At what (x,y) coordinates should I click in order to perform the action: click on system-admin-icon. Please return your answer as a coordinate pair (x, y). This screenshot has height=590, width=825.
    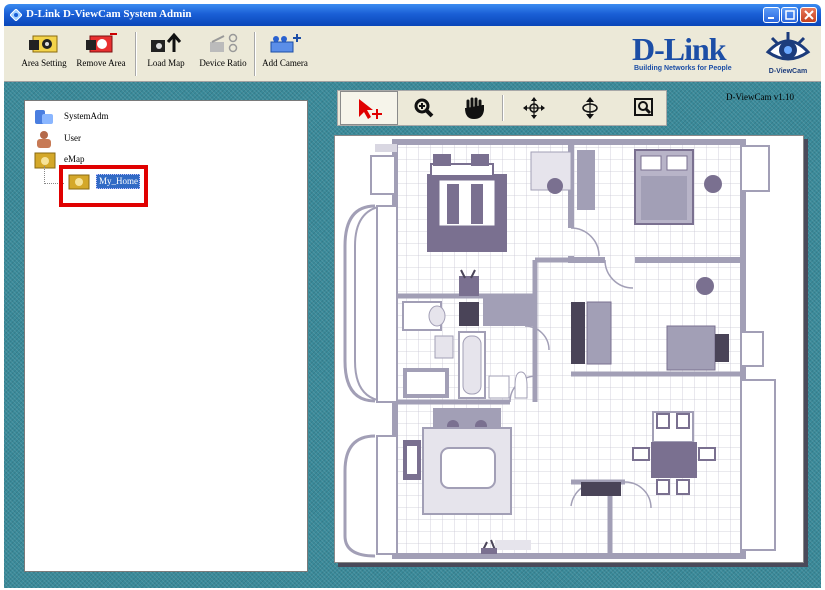
    Looking at the image, I should click on (44, 117).